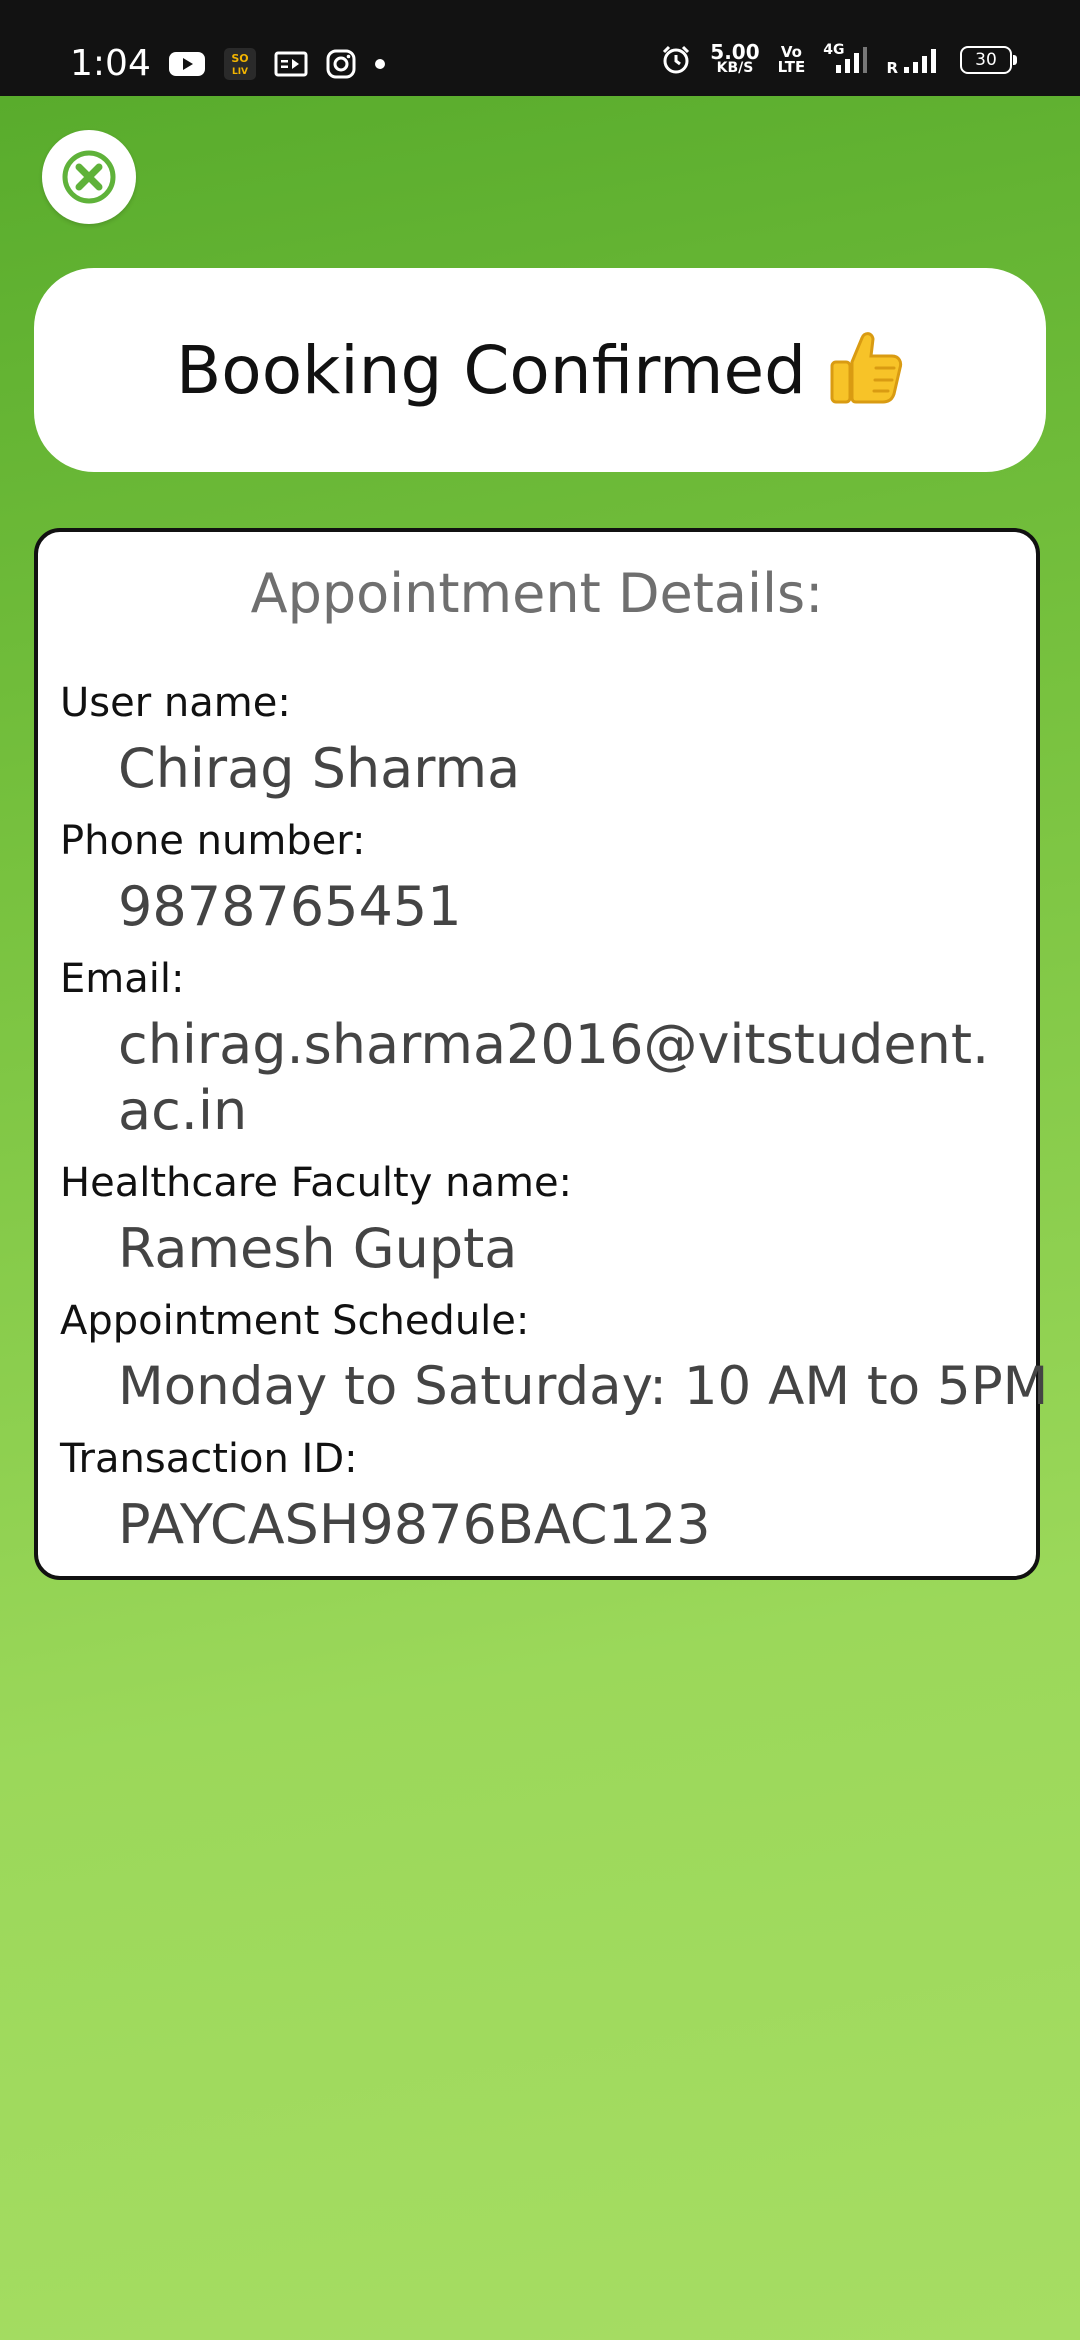 The image size is (1080, 2340). What do you see at coordinates (845, 58) in the screenshot?
I see `signal-4g-icon: 4G` at bounding box center [845, 58].